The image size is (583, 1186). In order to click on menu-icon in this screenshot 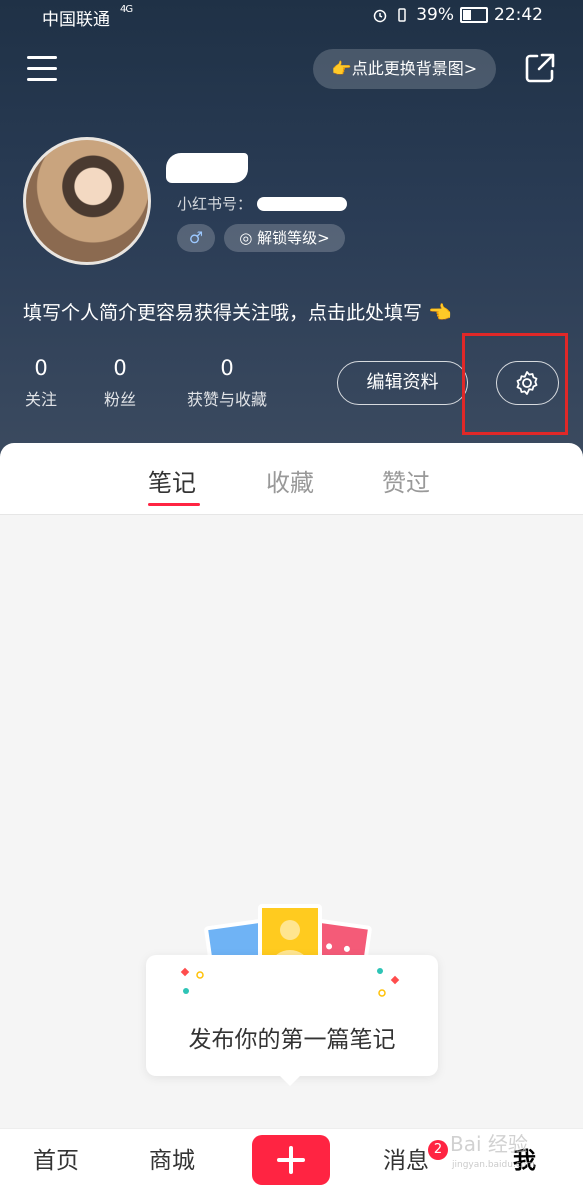, I will do `click(42, 69)`.